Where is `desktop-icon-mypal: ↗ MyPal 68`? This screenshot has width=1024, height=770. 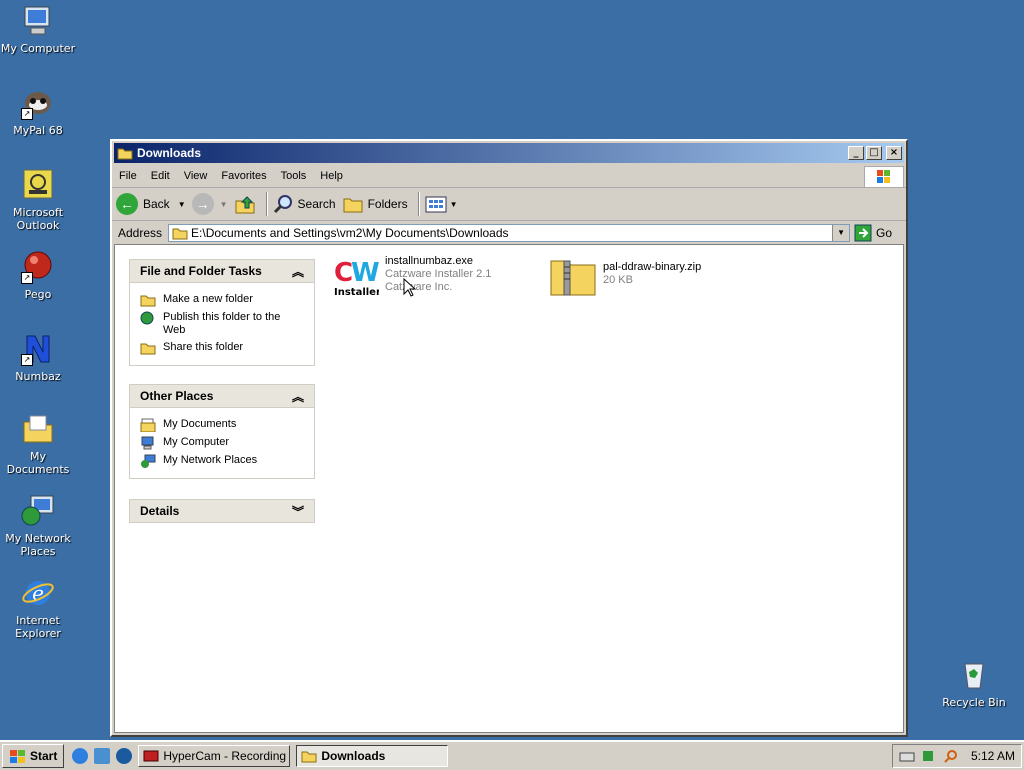 desktop-icon-mypal: ↗ MyPal 68 is located at coordinates (39, 111).